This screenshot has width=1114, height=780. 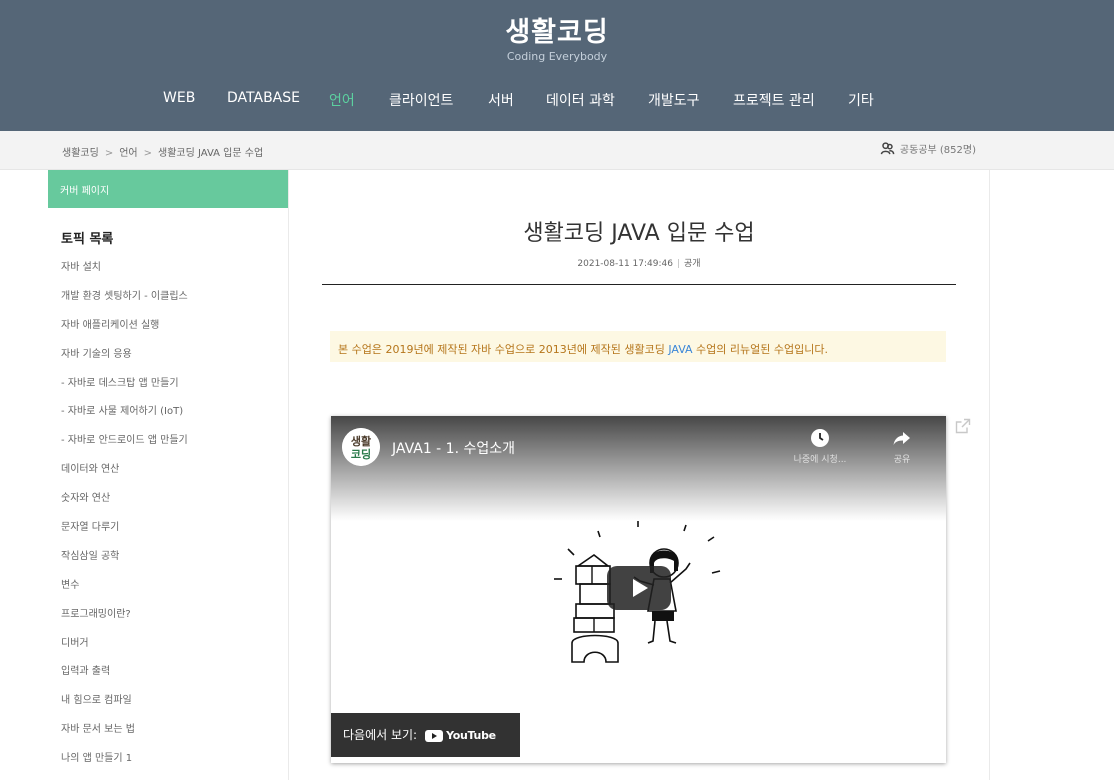 I want to click on topic-item: 변수, so click(x=124, y=590).